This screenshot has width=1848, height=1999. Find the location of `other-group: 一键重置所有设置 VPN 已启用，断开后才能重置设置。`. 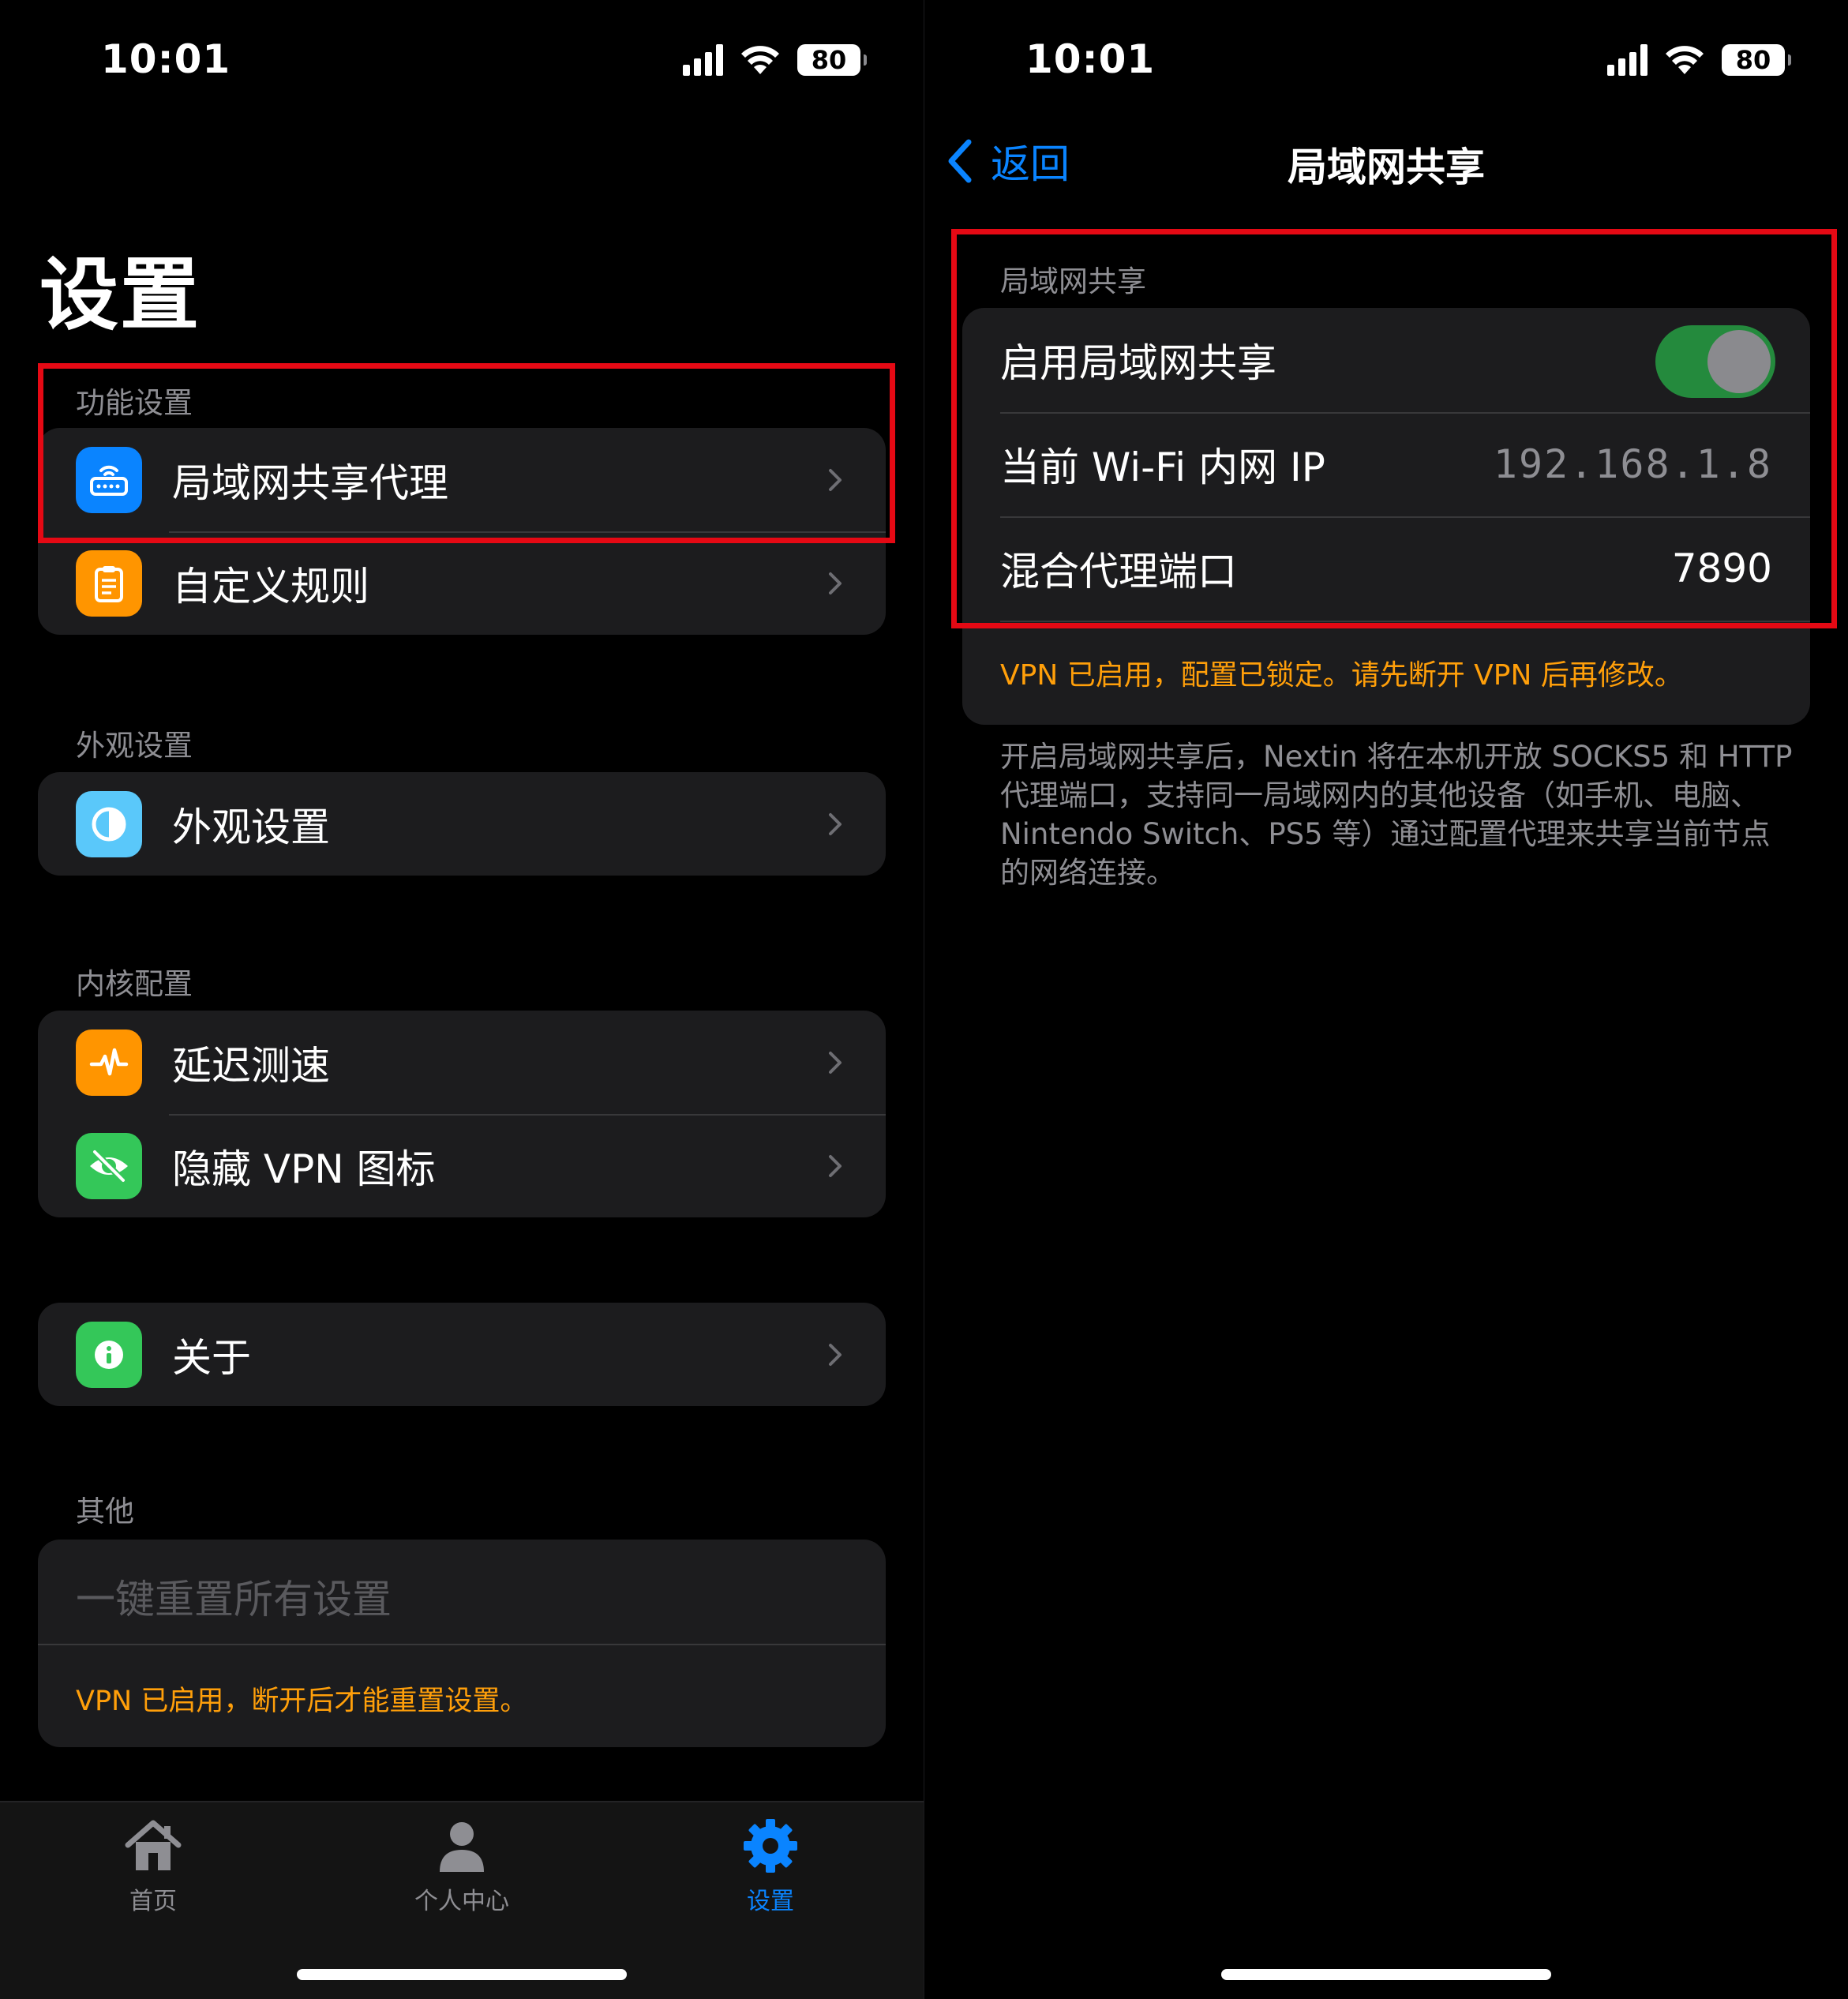

other-group: 一键重置所有设置 VPN 已启用，断开后才能重置设置。 is located at coordinates (462, 1644).